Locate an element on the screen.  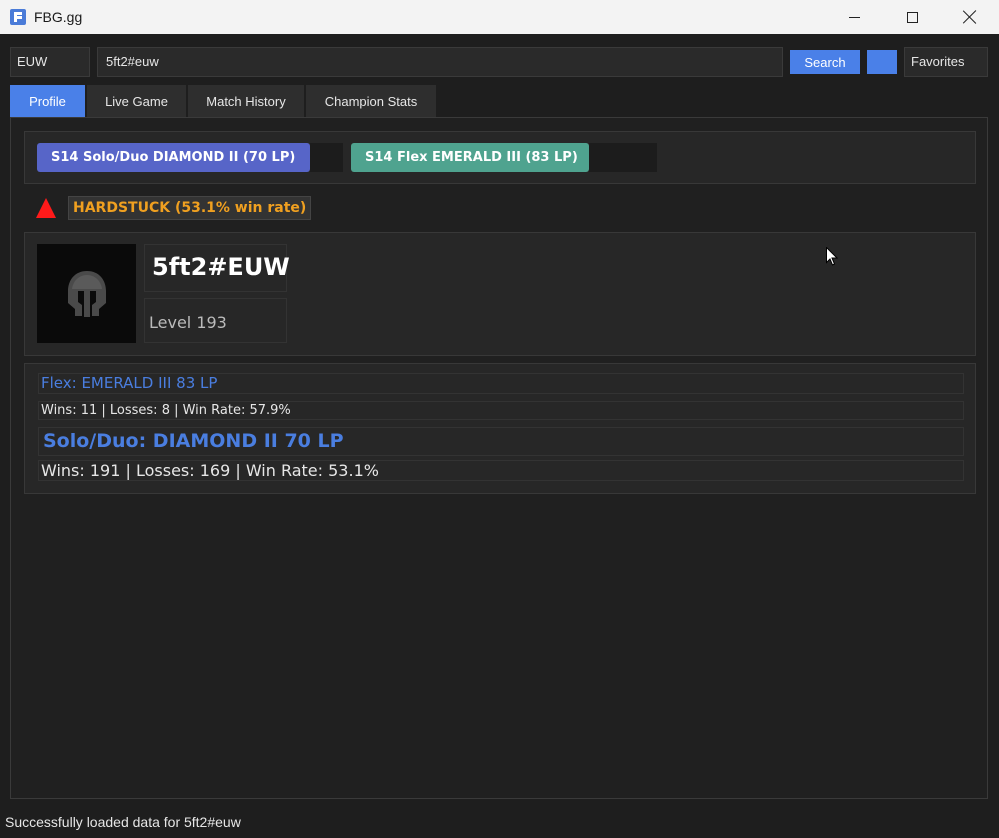
title-bar: FBG.gg is located at coordinates (499, 17).